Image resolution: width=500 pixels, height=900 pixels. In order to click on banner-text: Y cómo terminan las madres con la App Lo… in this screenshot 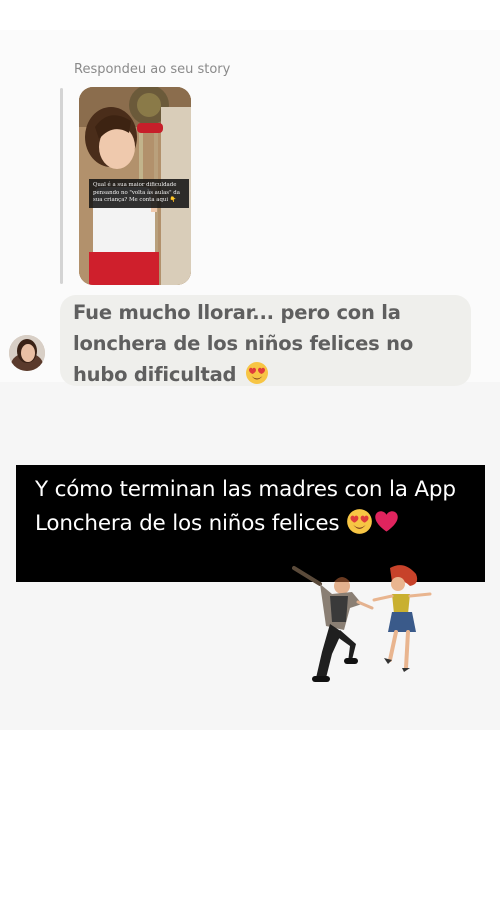, I will do `click(260, 509)`.